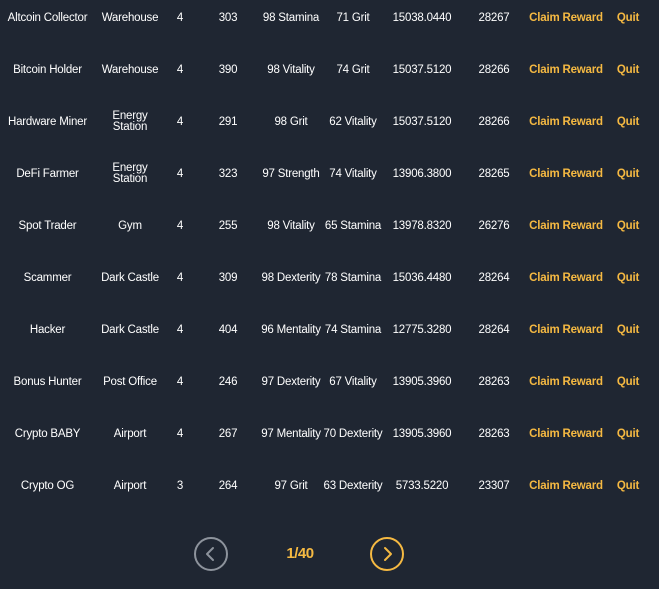 This screenshot has width=659, height=589. Describe the element at coordinates (353, 485) in the screenshot. I see `secondary-stat: 63 Dexterity` at that location.